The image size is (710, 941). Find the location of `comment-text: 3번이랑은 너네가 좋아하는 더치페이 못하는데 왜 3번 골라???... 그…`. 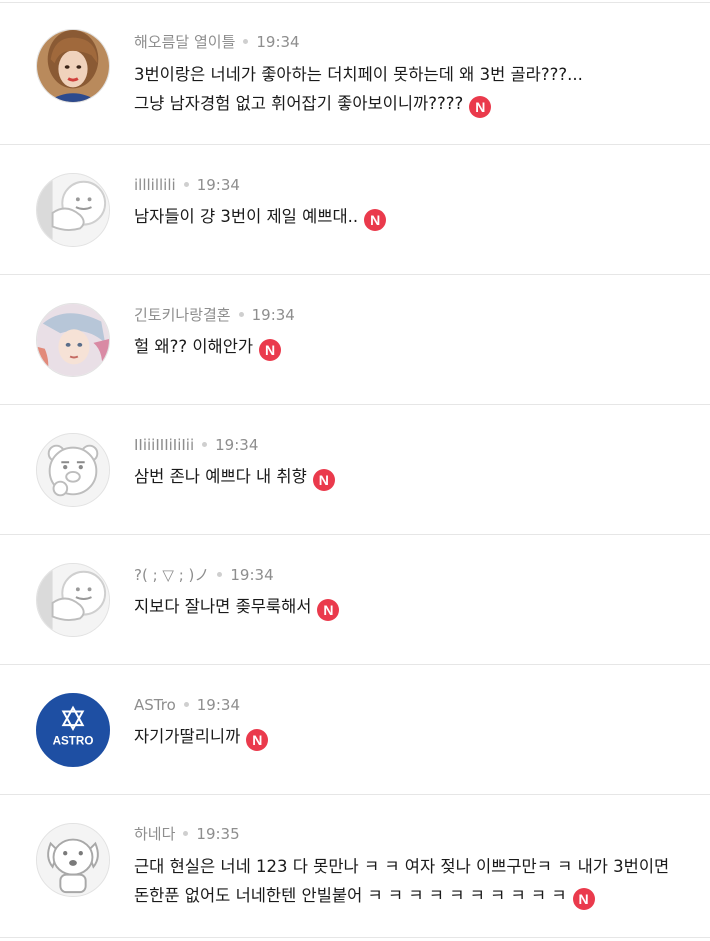

comment-text: 3번이랑은 너네가 좋아하는 더치페이 못하는데 왜 3번 골라???... 그… is located at coordinates (414, 89).